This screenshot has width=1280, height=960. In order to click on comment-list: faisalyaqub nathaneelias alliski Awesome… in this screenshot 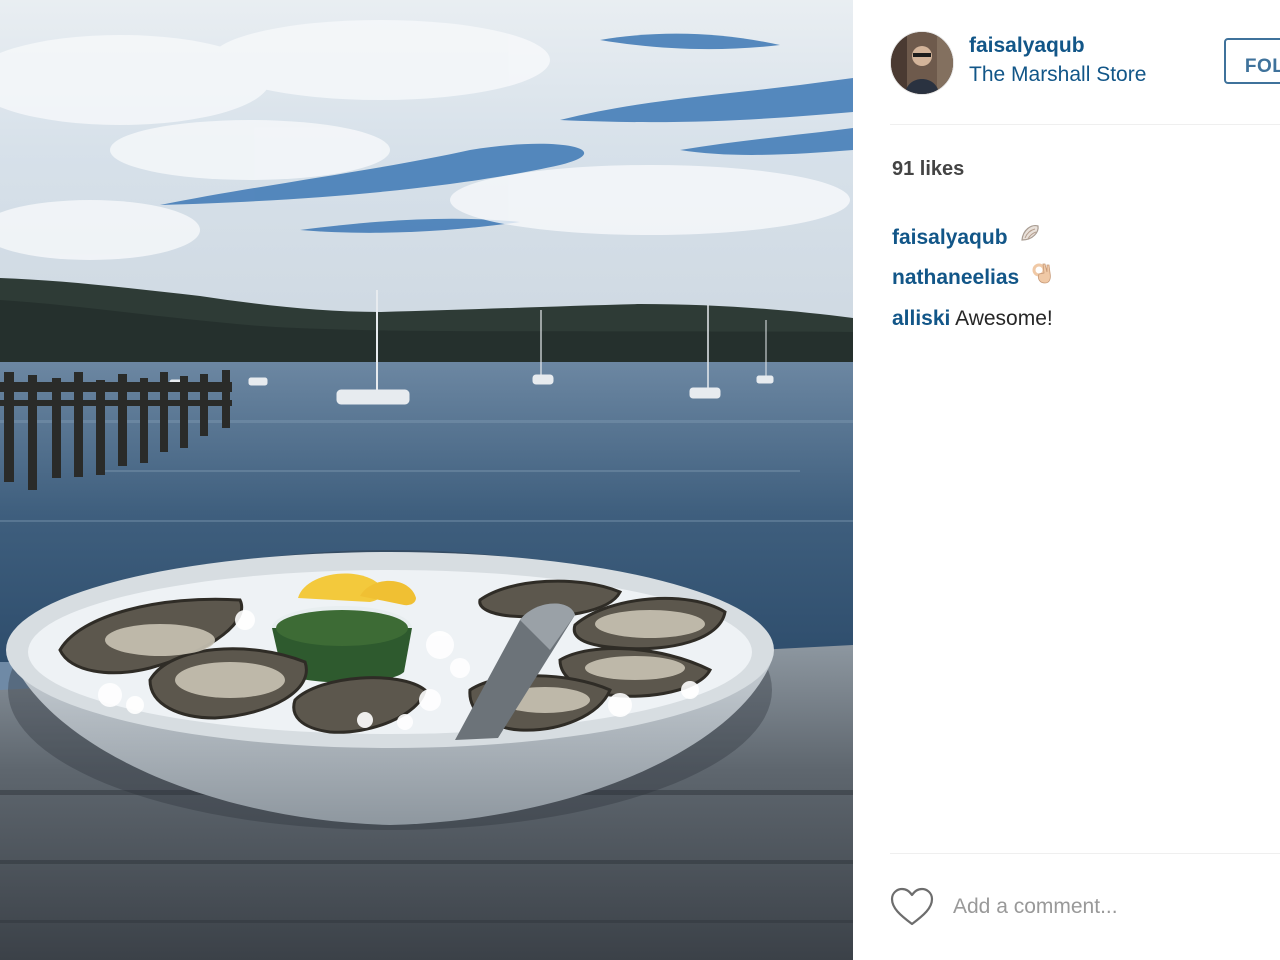, I will do `click(972, 278)`.